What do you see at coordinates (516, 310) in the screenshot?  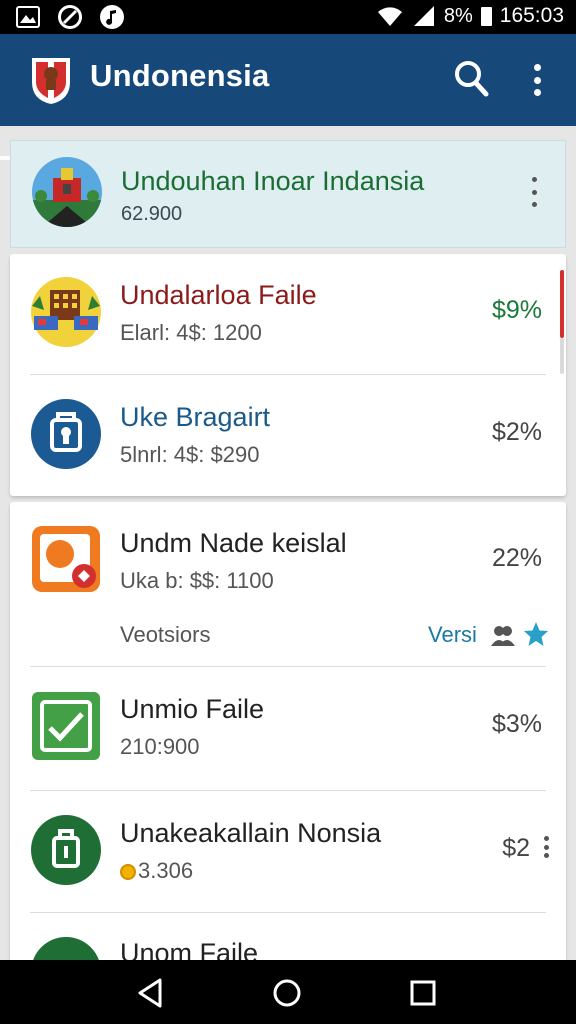 I see `item-value: $9%` at bounding box center [516, 310].